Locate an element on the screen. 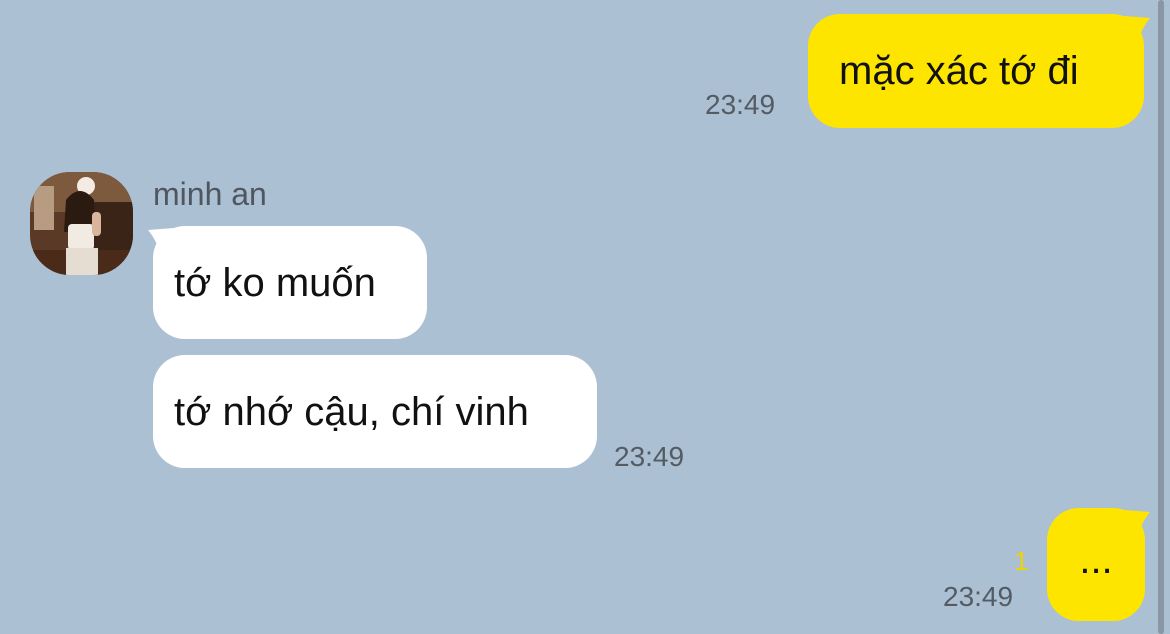 This screenshot has width=1170, height=634. message-text: tớ ko muốn is located at coordinates (275, 282).